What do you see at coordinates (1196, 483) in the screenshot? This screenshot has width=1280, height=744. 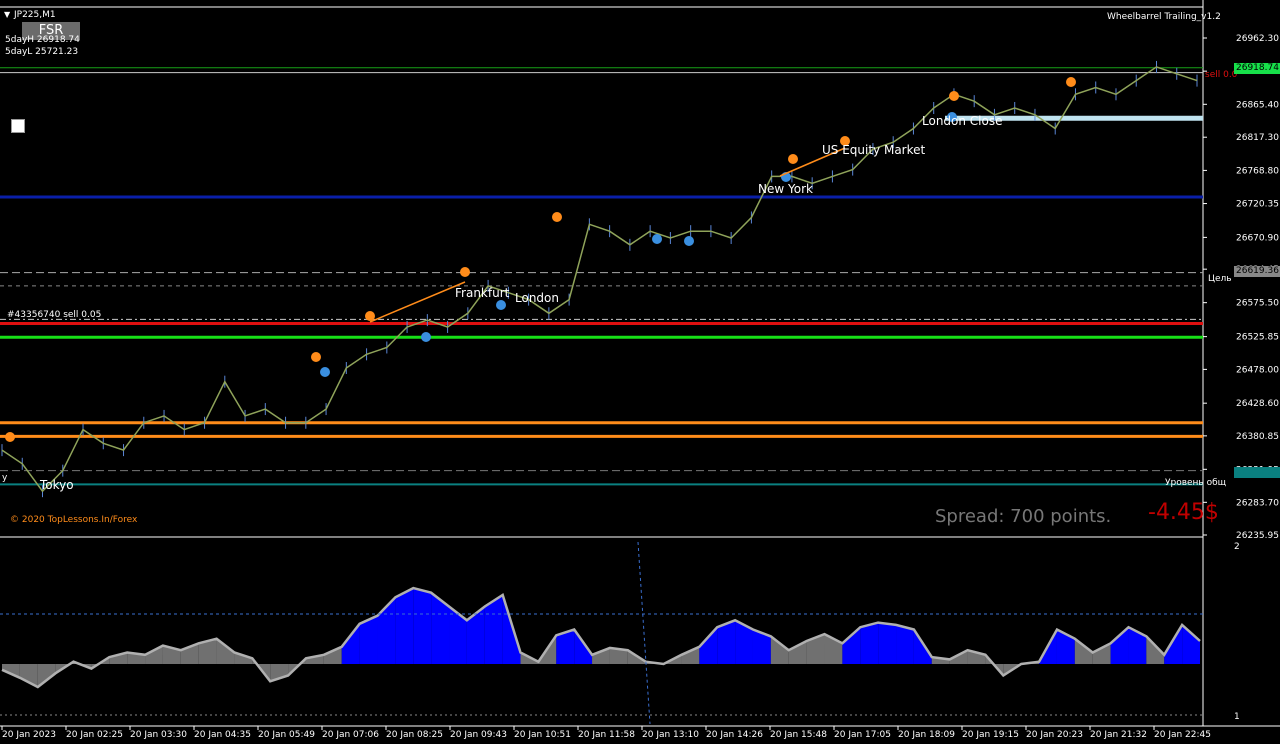 I see `total-level-label: Уровень общ` at bounding box center [1196, 483].